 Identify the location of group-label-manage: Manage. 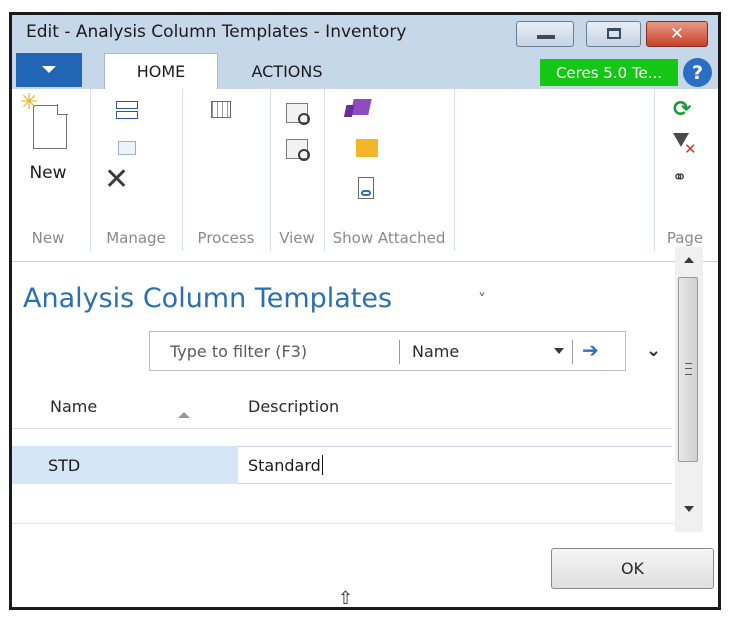
(136, 238).